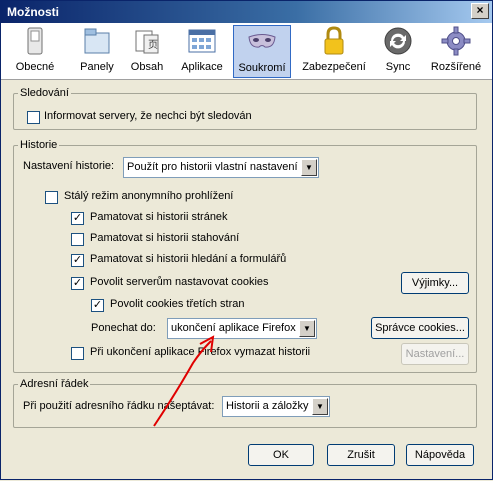 The width and height of the screenshot is (493, 481). What do you see at coordinates (33, 12) in the screenshot?
I see `window-title: Možnosti` at bounding box center [33, 12].